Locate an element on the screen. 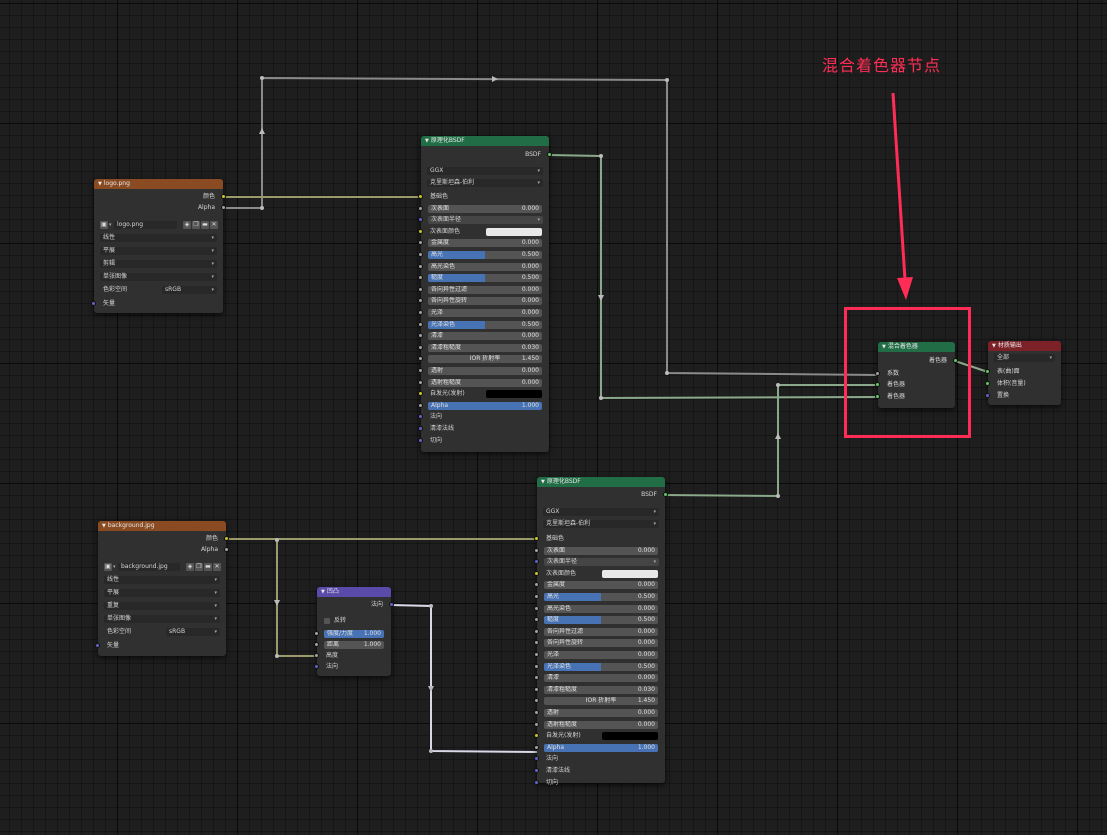 The image size is (1107, 835). input-vector-socket is located at coordinates (93, 303).